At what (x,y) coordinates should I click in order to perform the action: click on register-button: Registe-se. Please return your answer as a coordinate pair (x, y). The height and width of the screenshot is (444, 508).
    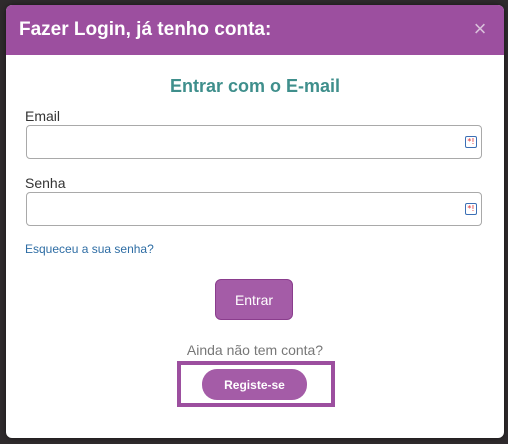
    Looking at the image, I should click on (254, 384).